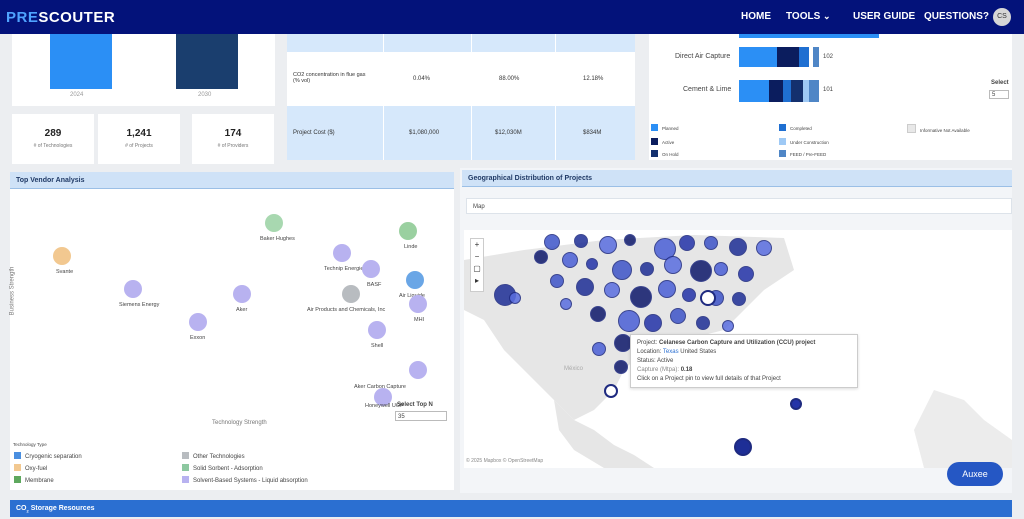 This screenshot has width=1024, height=519. I want to click on tab-map: Map, so click(739, 206).